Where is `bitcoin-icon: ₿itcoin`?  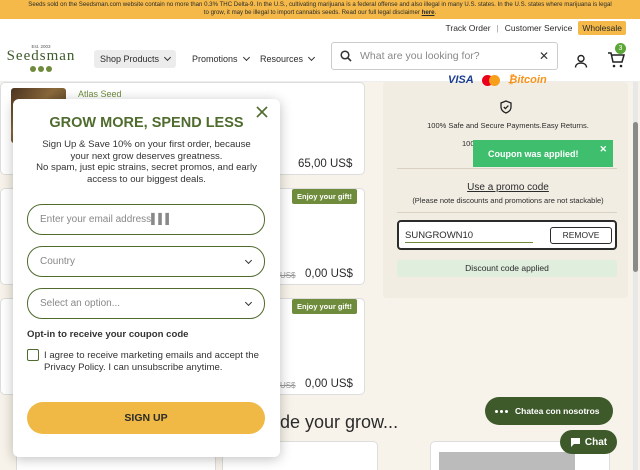 bitcoin-icon: ₿itcoin is located at coordinates (527, 80).